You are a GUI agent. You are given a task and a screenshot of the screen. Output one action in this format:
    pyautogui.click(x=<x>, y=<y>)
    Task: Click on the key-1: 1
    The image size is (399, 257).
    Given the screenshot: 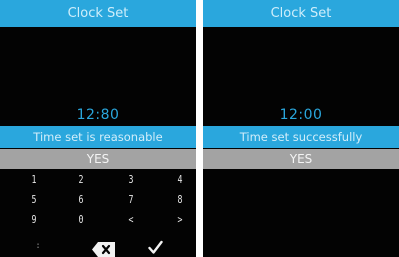 What is the action you would take?
    pyautogui.click(x=34, y=179)
    